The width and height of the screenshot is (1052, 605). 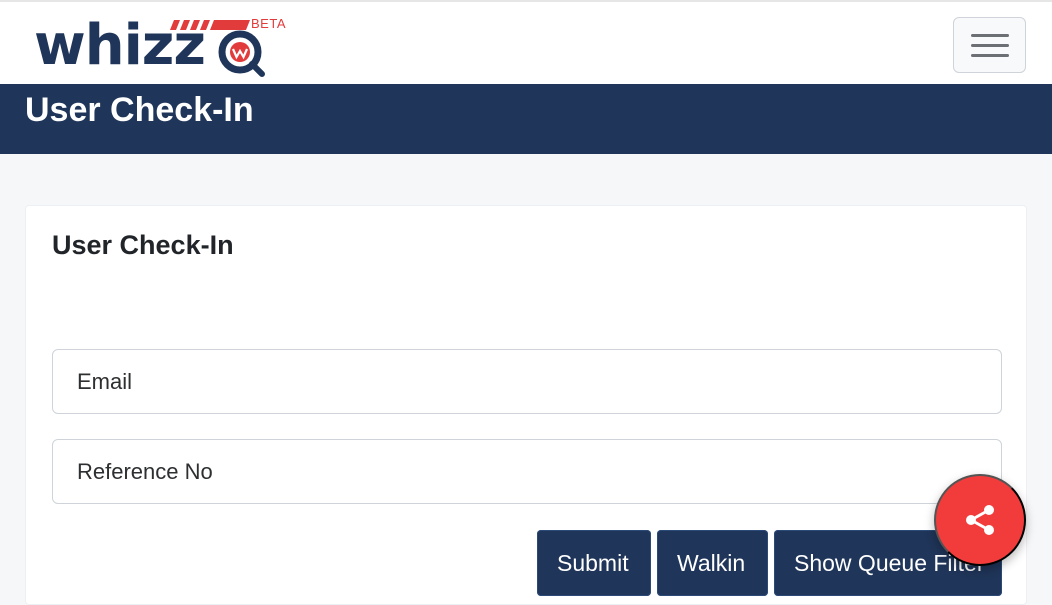 I want to click on navbar-toggle-button, so click(x=989, y=45).